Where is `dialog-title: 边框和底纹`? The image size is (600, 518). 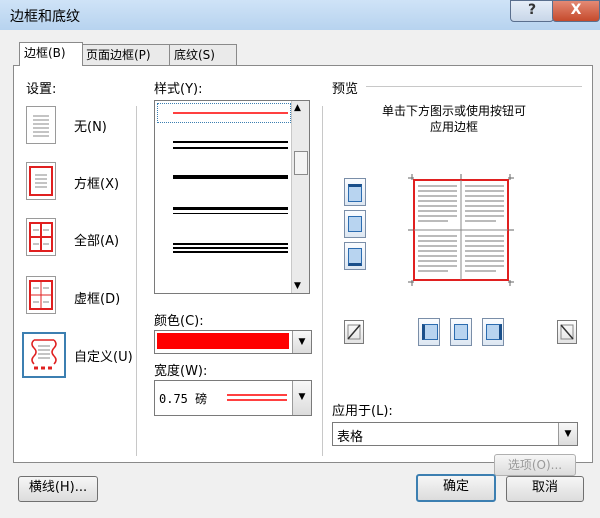 dialog-title: 边框和底纹 is located at coordinates (45, 17).